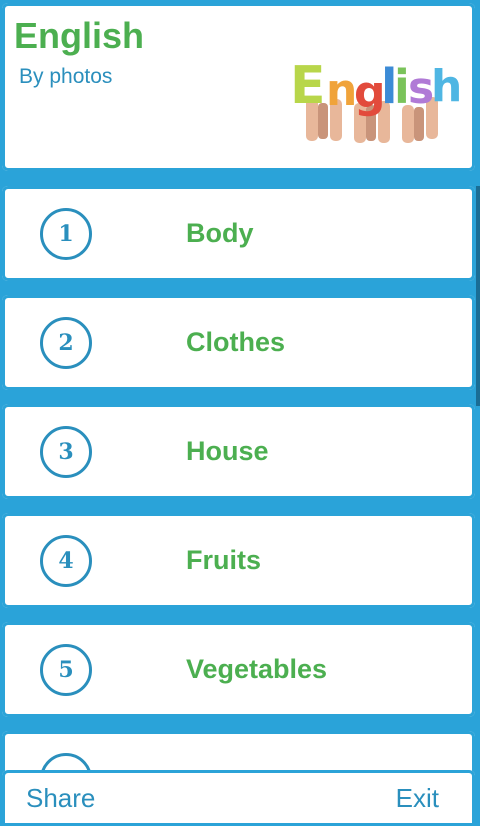 The height and width of the screenshot is (826, 480). I want to click on svg-text: h, so click(446, 86).